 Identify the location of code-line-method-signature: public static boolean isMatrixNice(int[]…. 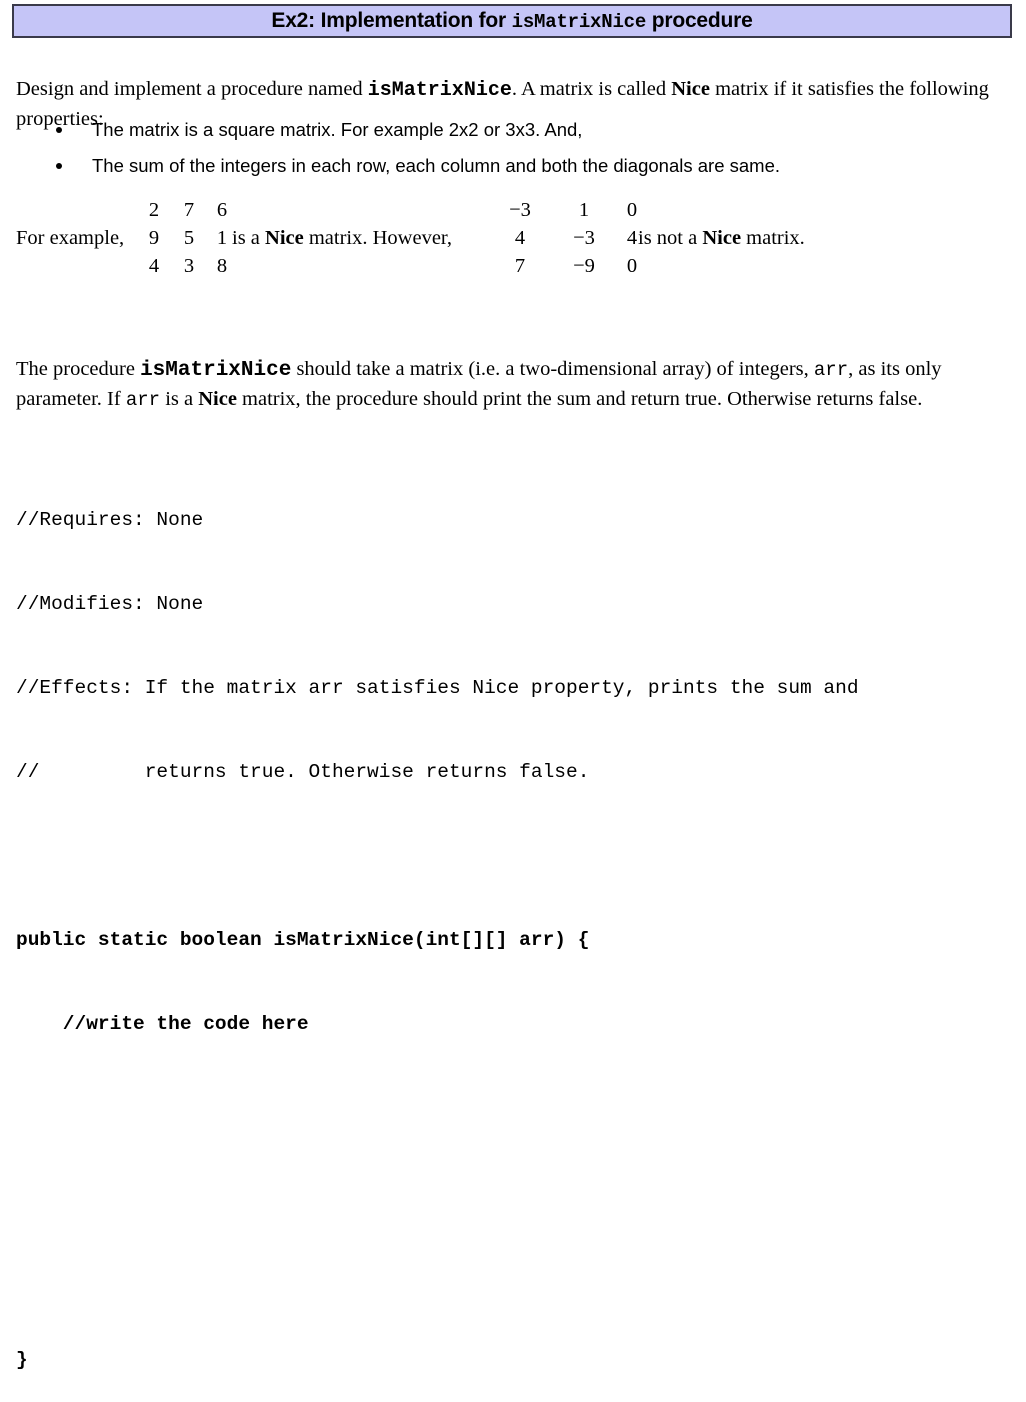
(303, 940).